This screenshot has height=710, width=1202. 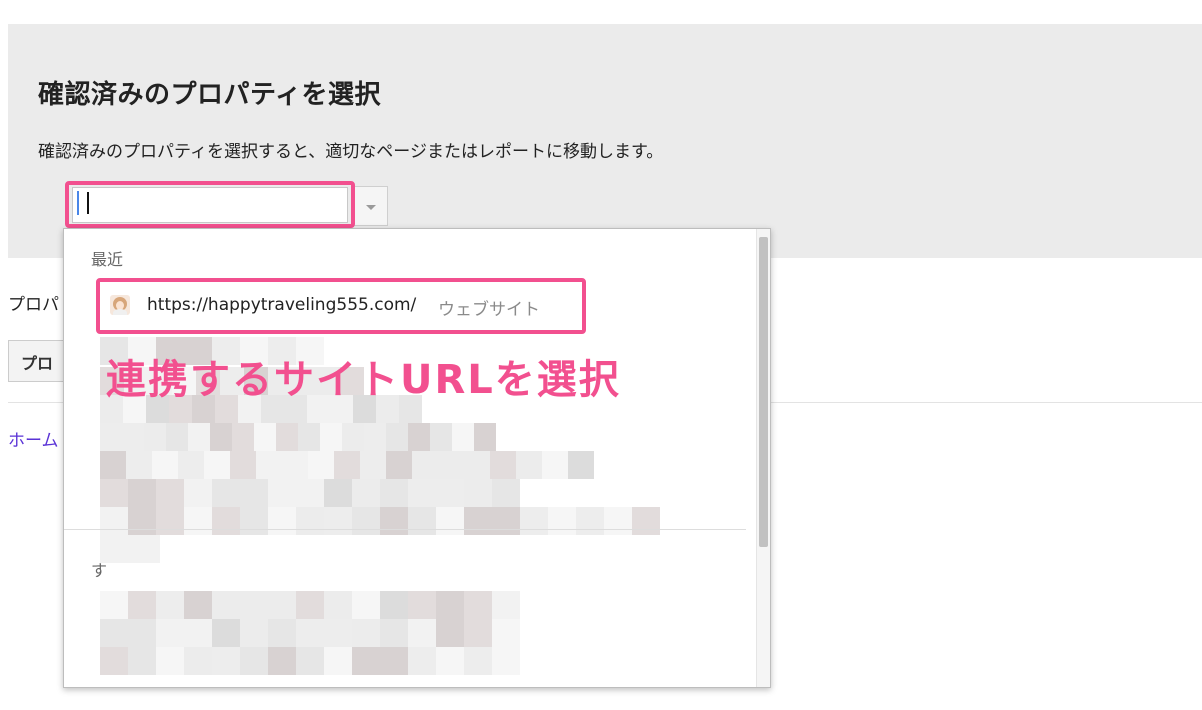 I want to click on recent-property-item: https://happytraveling555.com/ ウェブサイト, so click(x=339, y=306).